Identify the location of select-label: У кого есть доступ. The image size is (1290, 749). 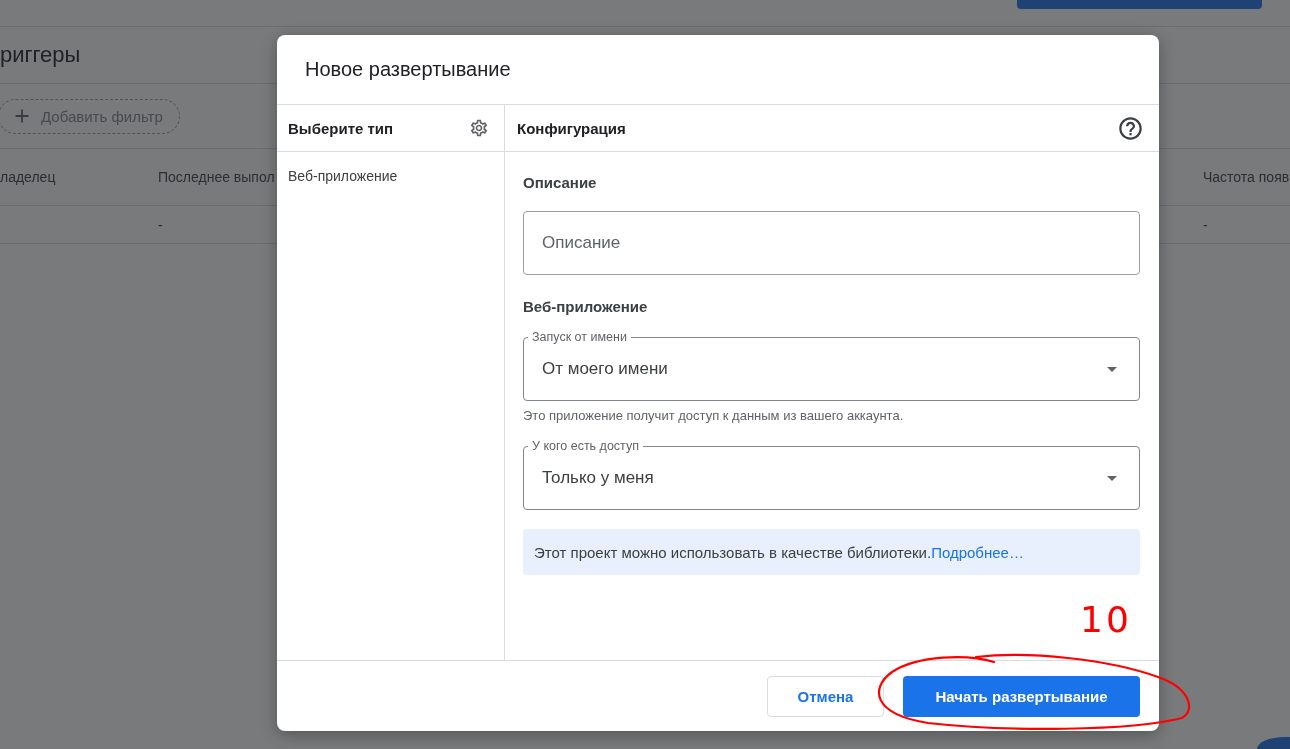
(585, 446).